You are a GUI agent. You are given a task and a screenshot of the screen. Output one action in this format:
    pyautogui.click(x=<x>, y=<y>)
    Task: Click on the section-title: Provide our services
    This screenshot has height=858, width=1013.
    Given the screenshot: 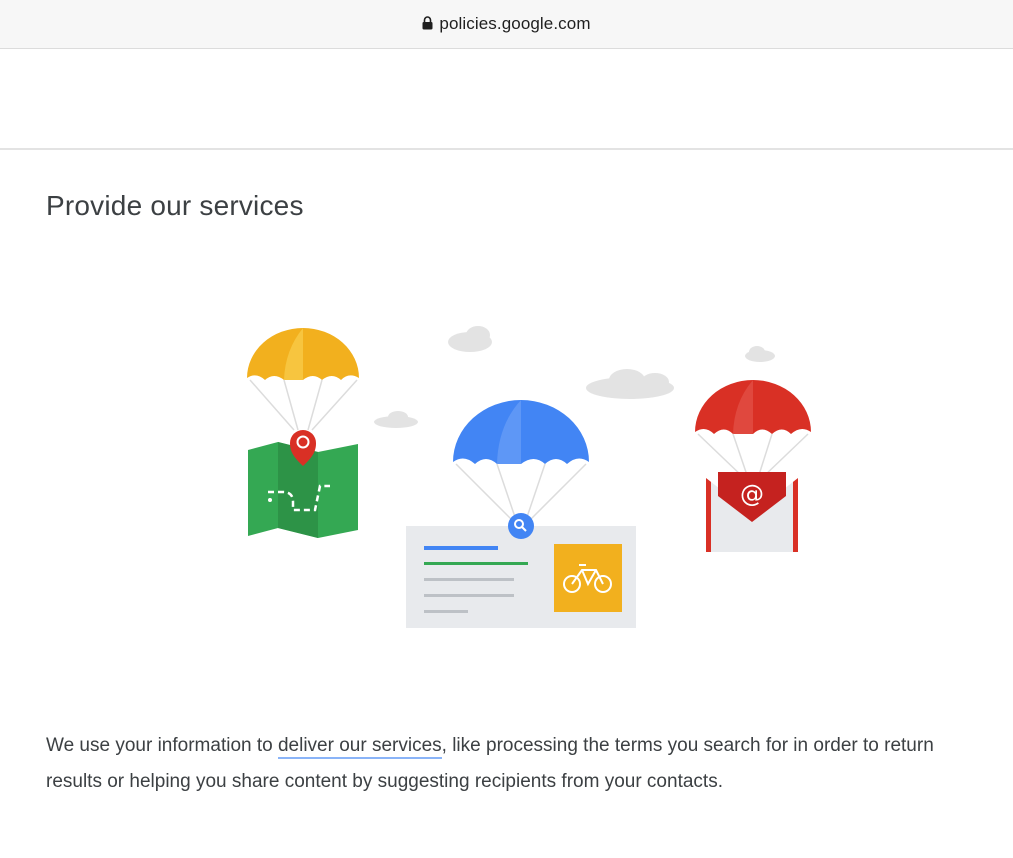 What is the action you would take?
    pyautogui.click(x=175, y=205)
    